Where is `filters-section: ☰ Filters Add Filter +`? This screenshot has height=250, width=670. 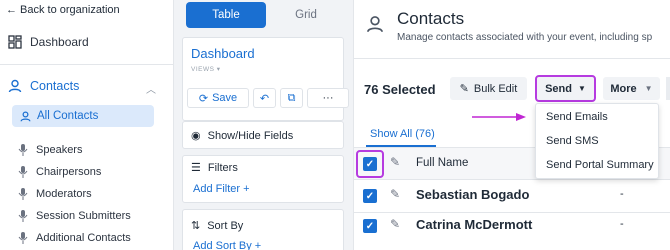
filters-section: ☰ Filters Add Filter + is located at coordinates (263, 179).